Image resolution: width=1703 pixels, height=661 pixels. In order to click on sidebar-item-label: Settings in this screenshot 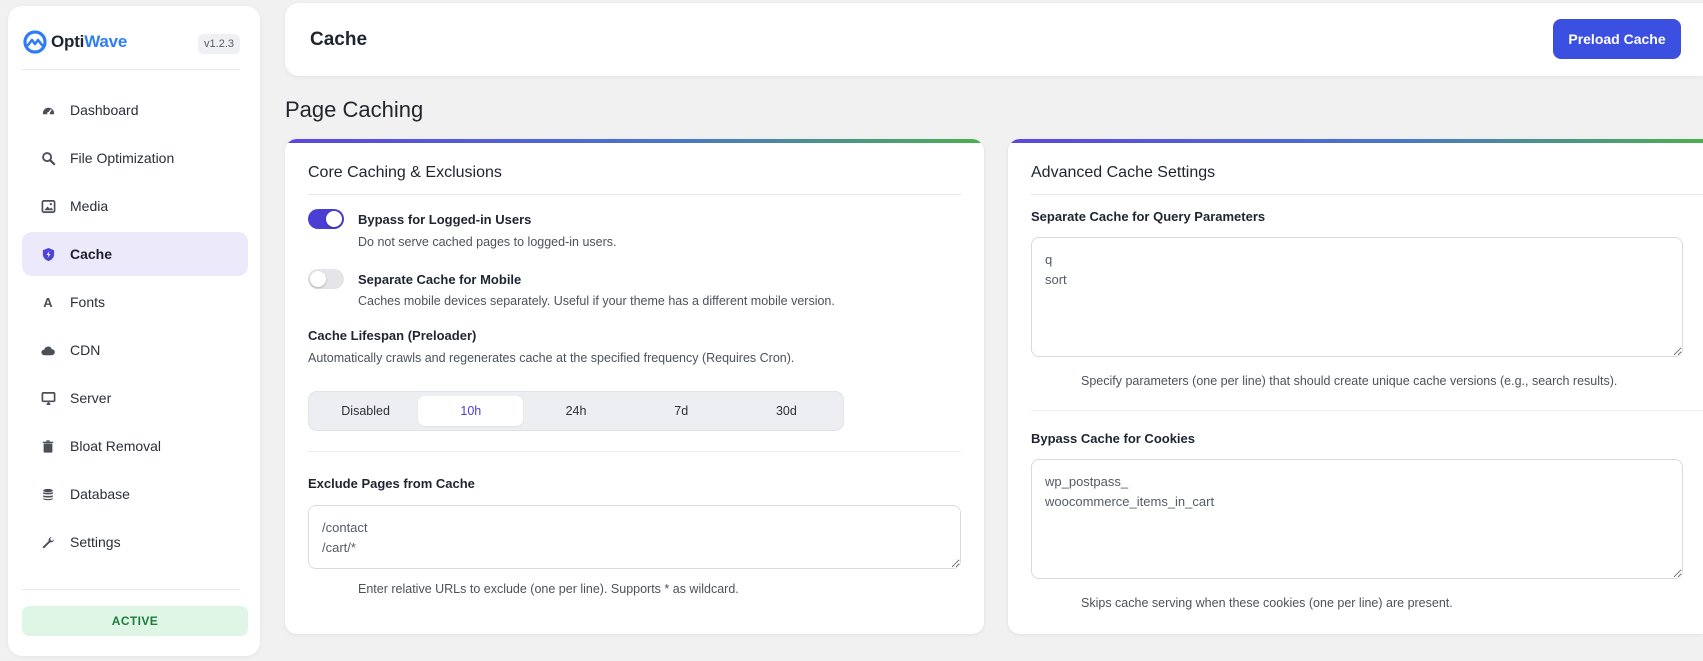, I will do `click(95, 542)`.